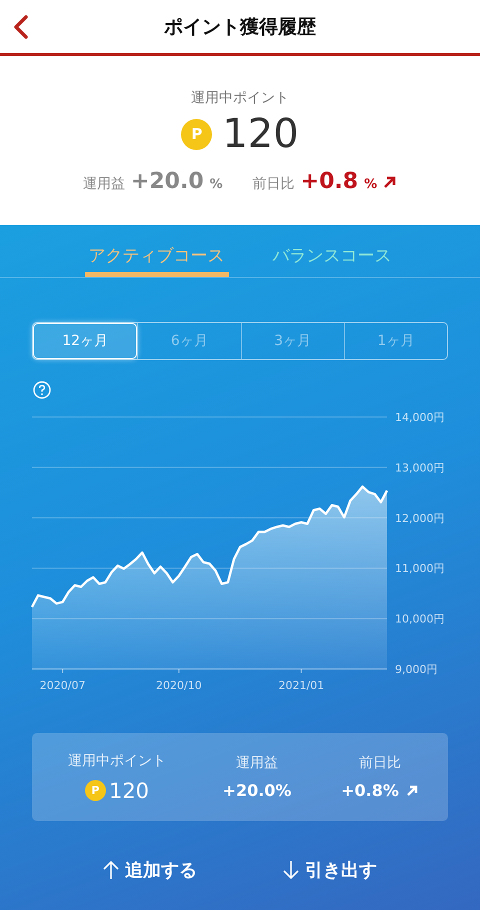  Describe the element at coordinates (419, 569) in the screenshot. I see `y-axis-label: 11,000円` at that location.